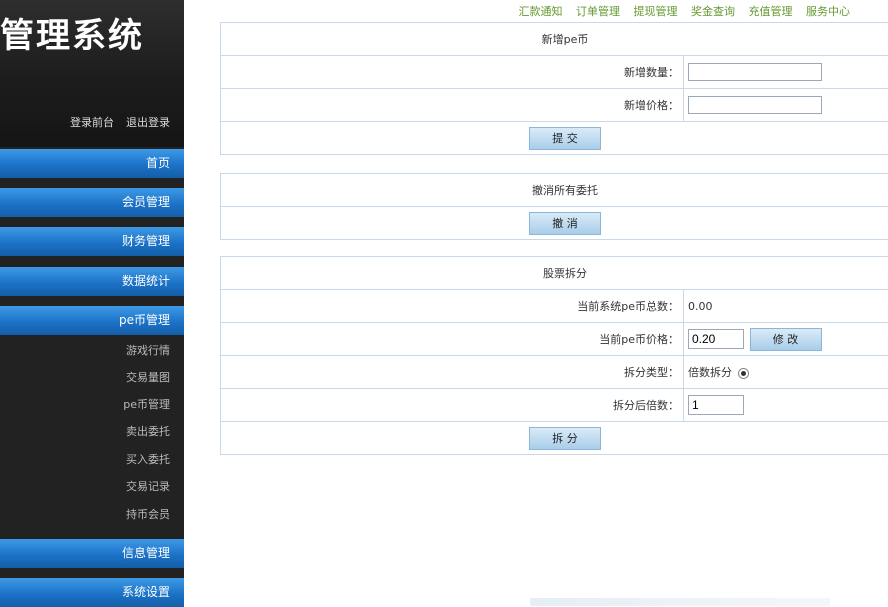 This screenshot has height=607, width=888. What do you see at coordinates (92, 553) in the screenshot?
I see `menu-info: 信息管理` at bounding box center [92, 553].